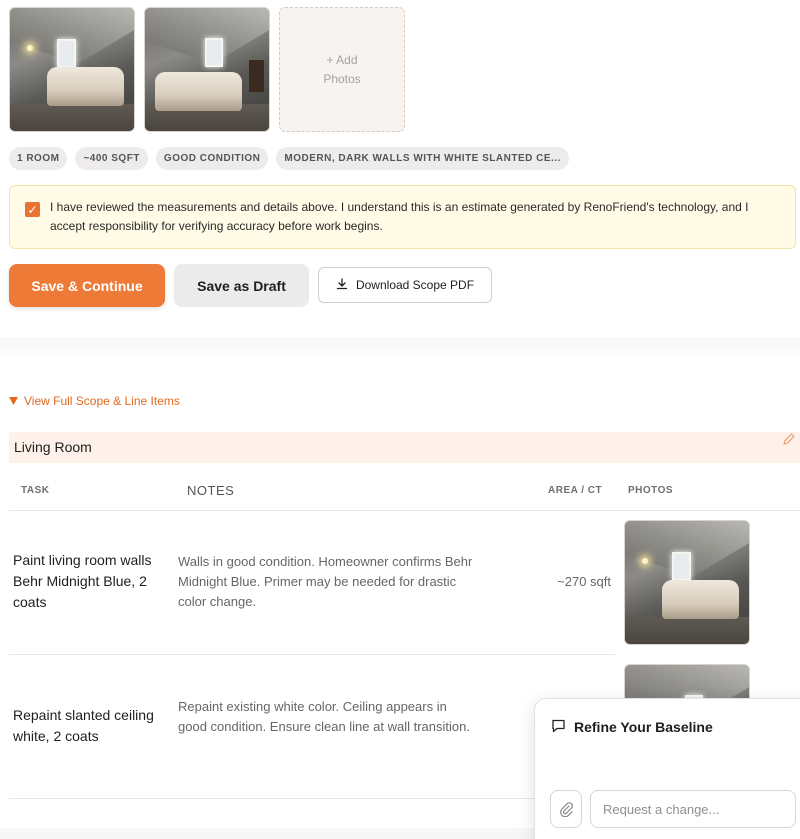 The width and height of the screenshot is (800, 839). Describe the element at coordinates (651, 490) in the screenshot. I see `column-header-photos: PHOTOS` at that location.